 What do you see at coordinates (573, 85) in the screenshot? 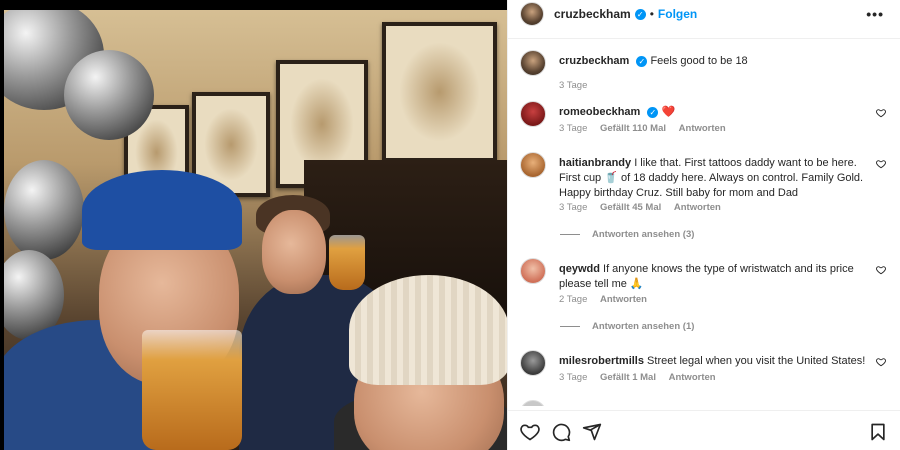
I see `caption-time: 3 Tage` at bounding box center [573, 85].